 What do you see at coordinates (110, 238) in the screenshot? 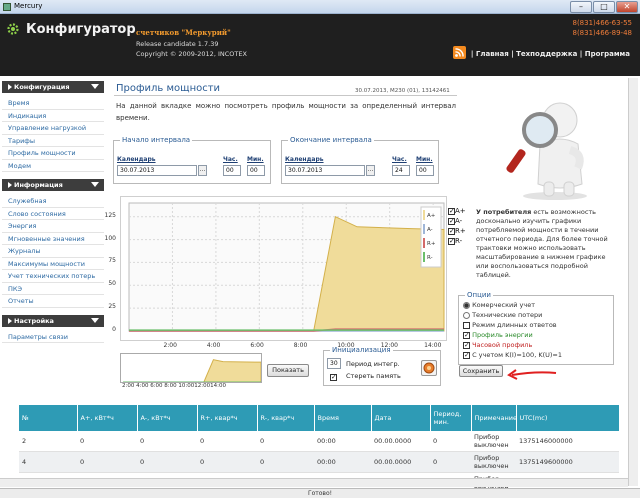
I see `y-tick-label: 100` at bounding box center [110, 238].